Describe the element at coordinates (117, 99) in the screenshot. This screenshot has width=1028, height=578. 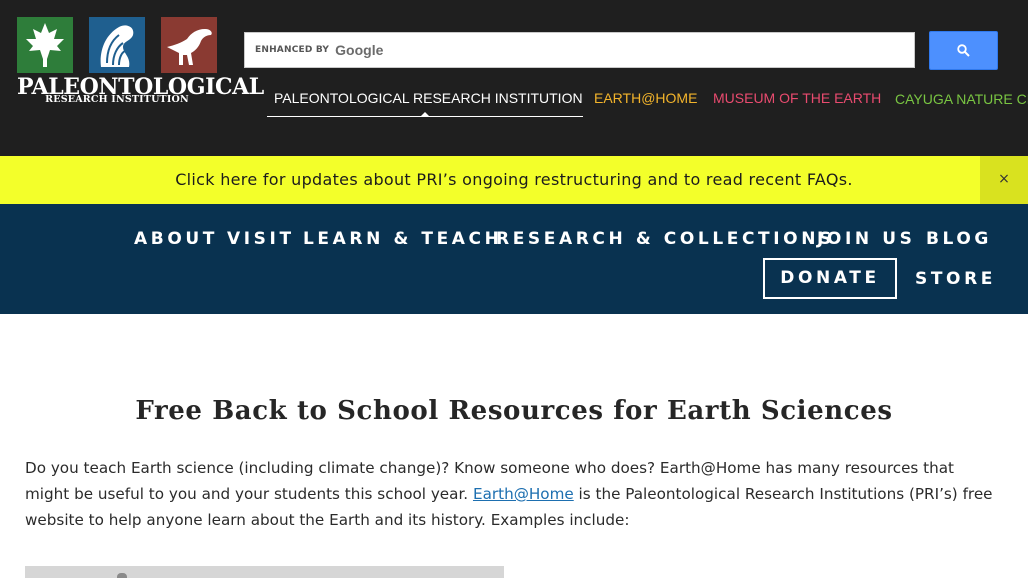
I see `logo-subline: RESEARCH INSTITUTION` at that location.